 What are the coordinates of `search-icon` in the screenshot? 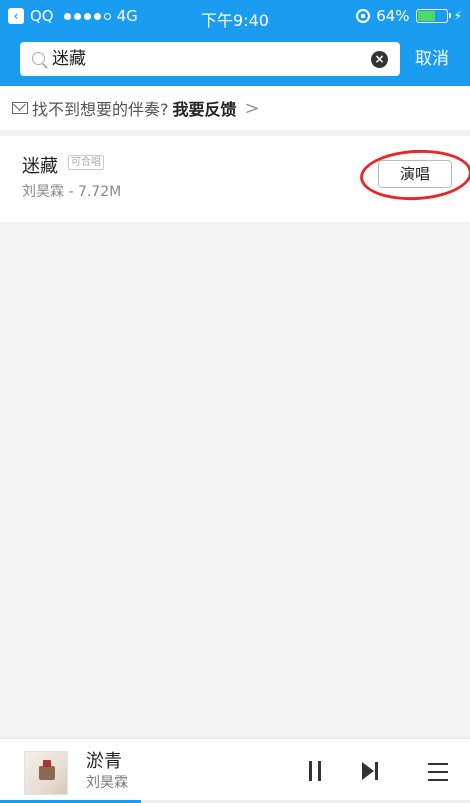 It's located at (38, 58).